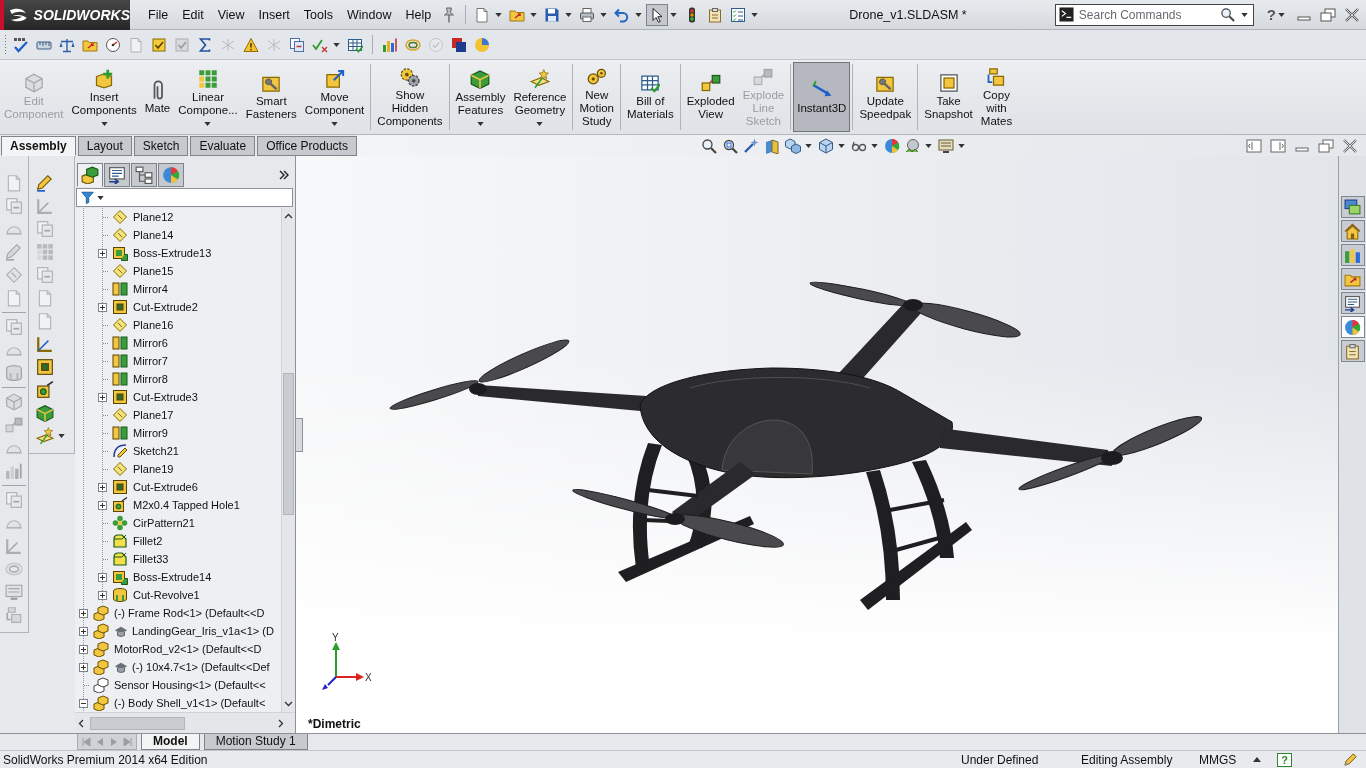 Image resolution: width=1366 pixels, height=768 pixels. What do you see at coordinates (165, 397) in the screenshot?
I see `tree-item: Cut-Extrude3` at bounding box center [165, 397].